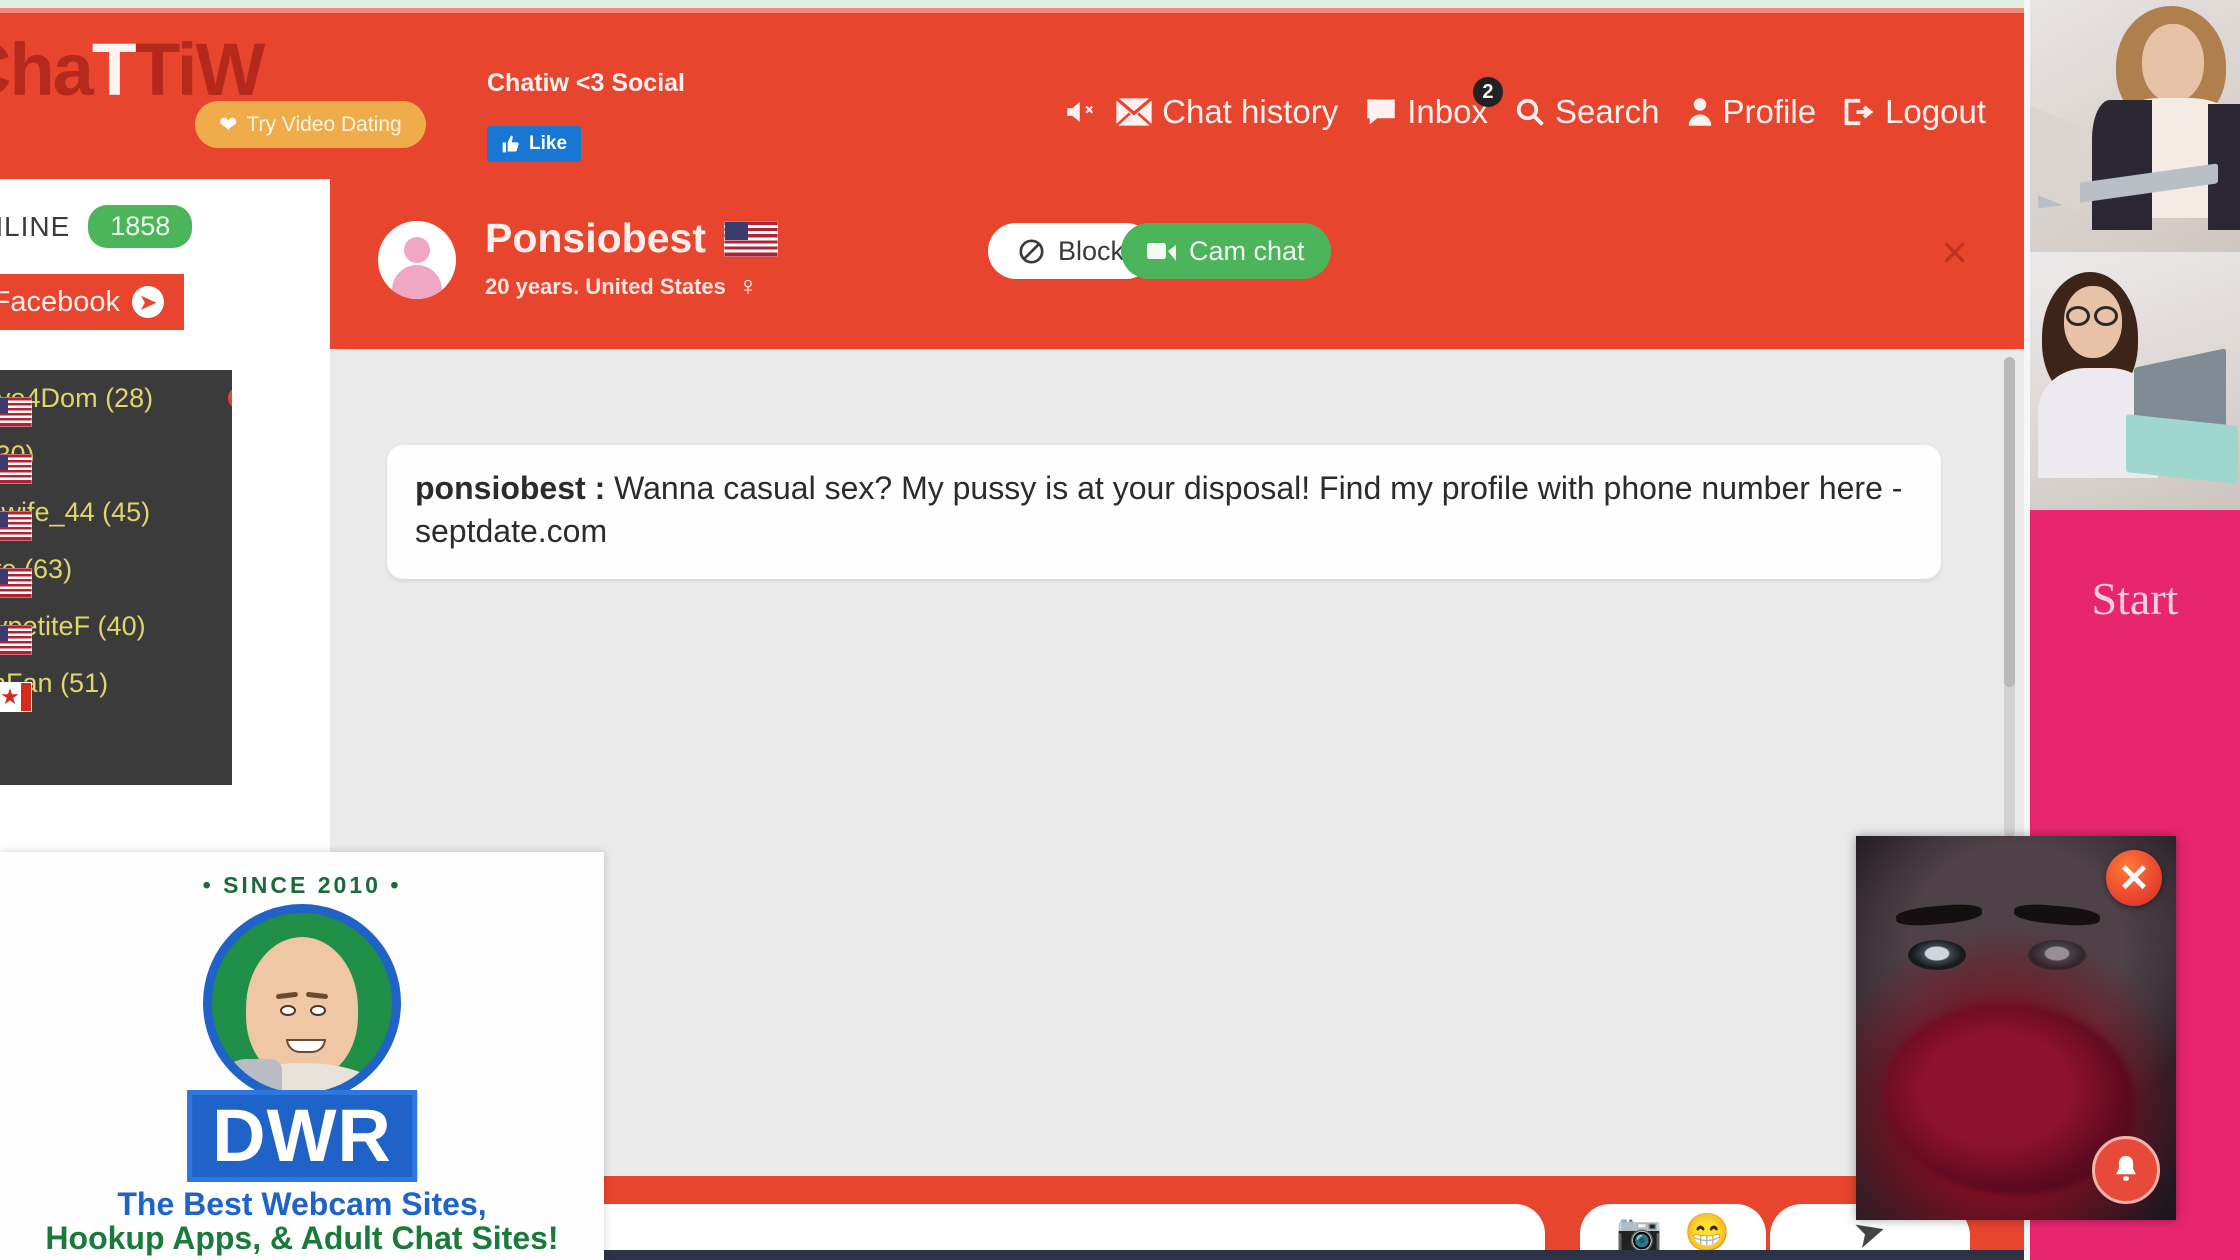  Describe the element at coordinates (511, 144) in the screenshot. I see `thumbs-up-icon` at that location.